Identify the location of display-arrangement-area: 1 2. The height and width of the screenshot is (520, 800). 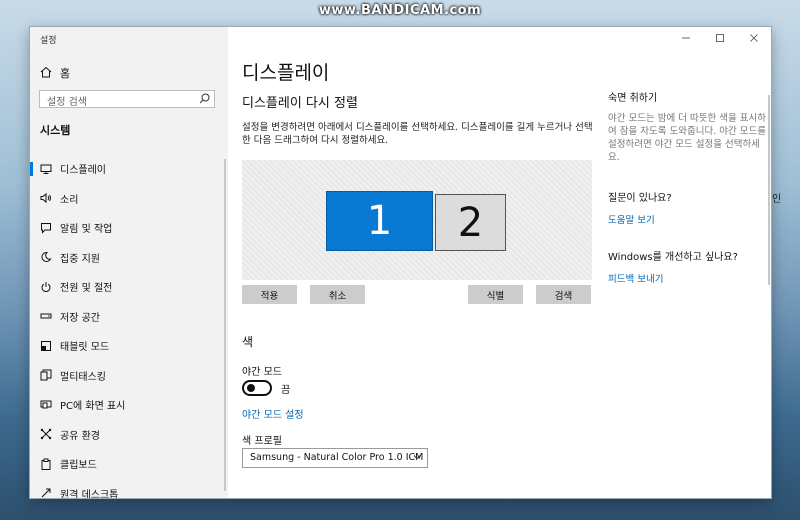
(417, 220).